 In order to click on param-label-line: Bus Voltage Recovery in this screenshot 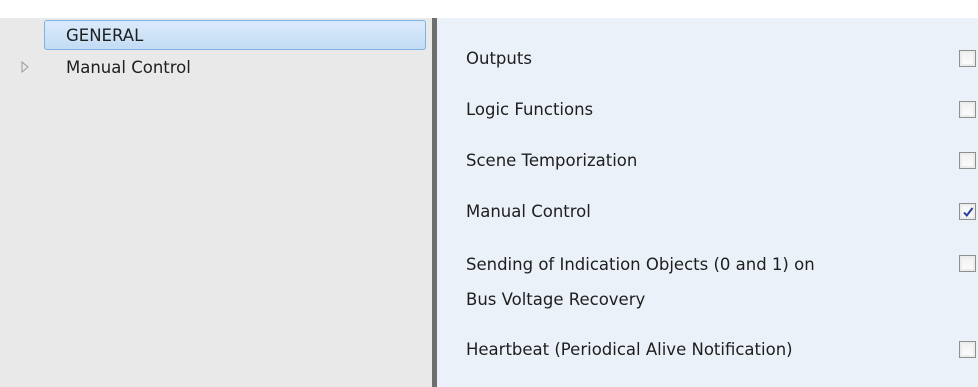, I will do `click(556, 299)`.